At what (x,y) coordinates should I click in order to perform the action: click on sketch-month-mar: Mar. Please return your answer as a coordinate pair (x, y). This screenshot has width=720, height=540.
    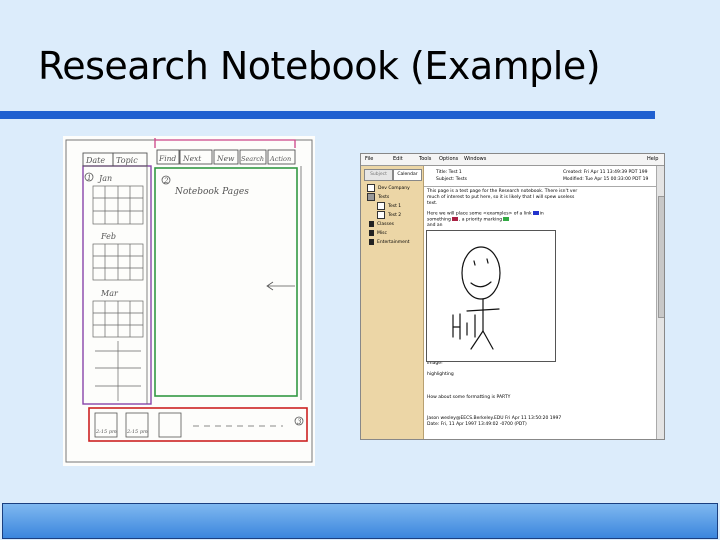
    Looking at the image, I should click on (109, 293).